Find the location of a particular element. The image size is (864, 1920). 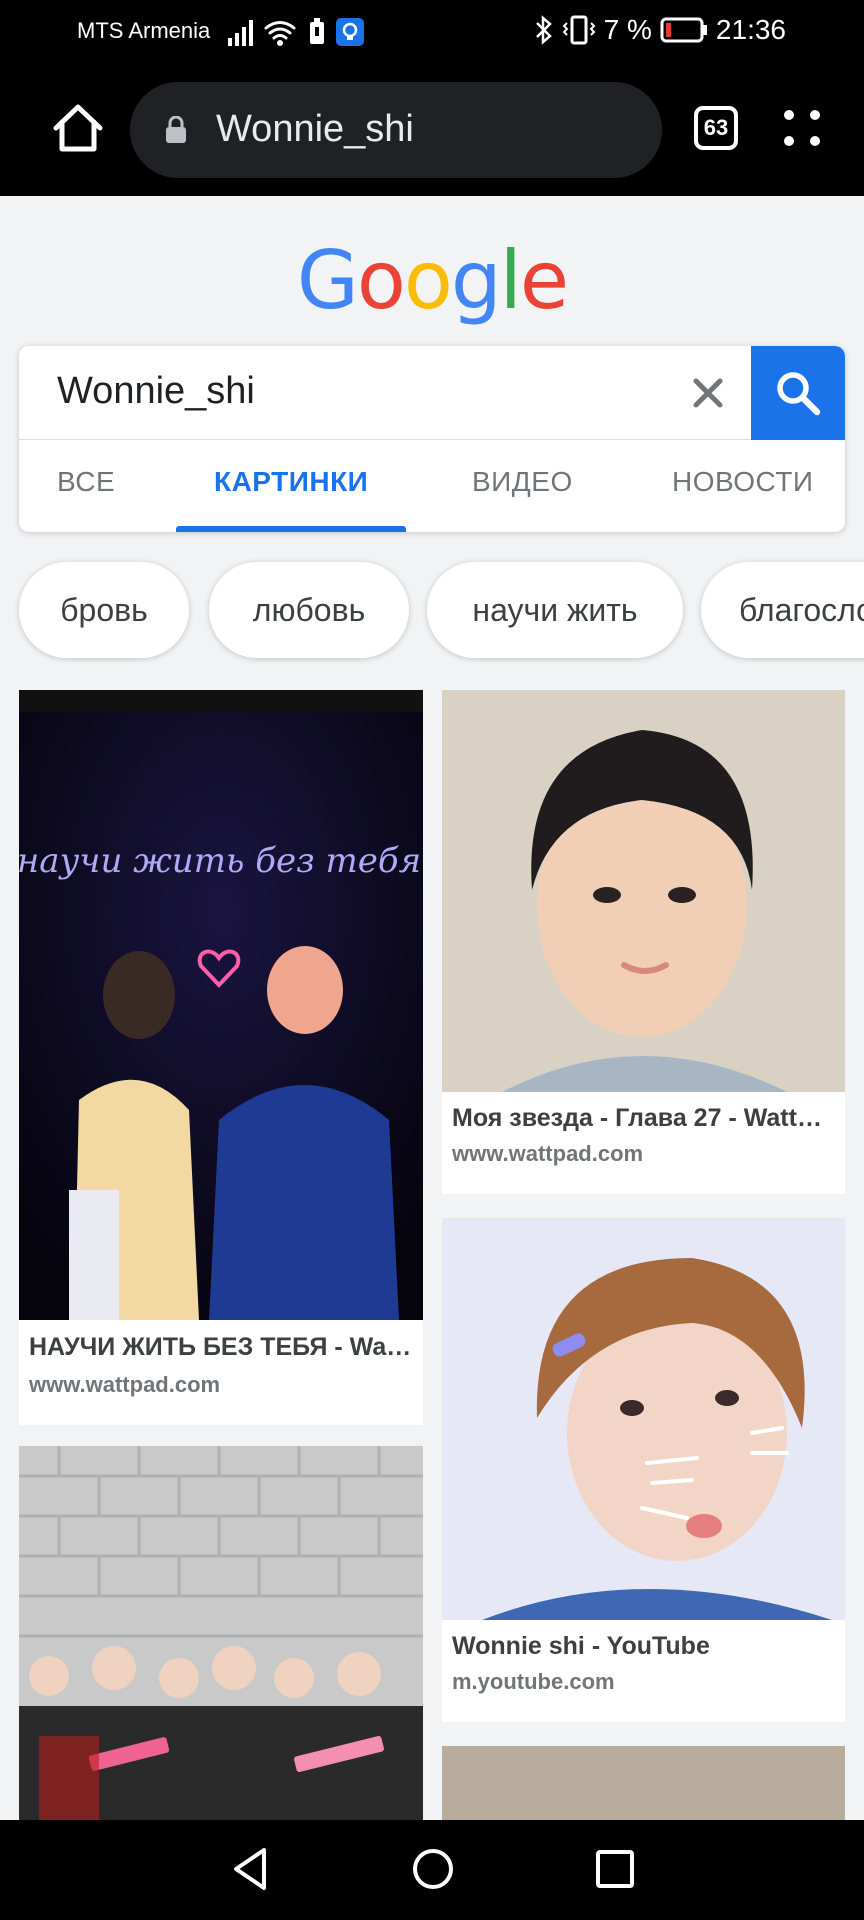

chip-love: любовь is located at coordinates (309, 610).